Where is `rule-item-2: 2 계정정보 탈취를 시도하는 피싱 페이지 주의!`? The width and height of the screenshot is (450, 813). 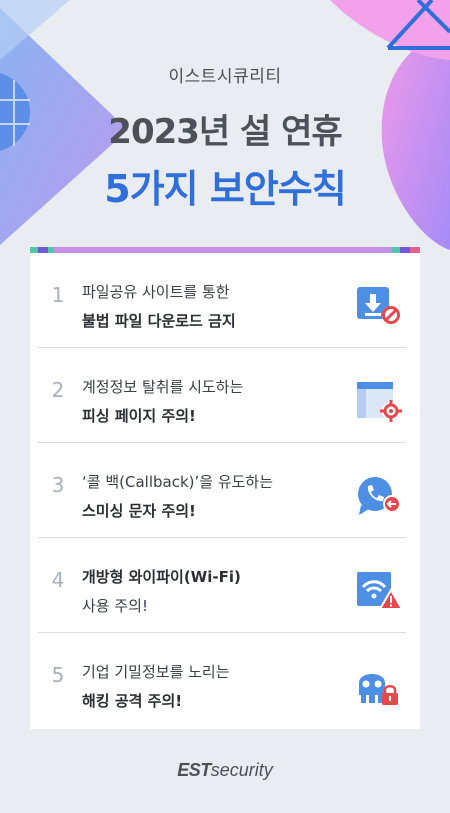 rule-item-2: 2 계정정보 탈취를 시도하는 피싱 페이지 주의! is located at coordinates (225, 395).